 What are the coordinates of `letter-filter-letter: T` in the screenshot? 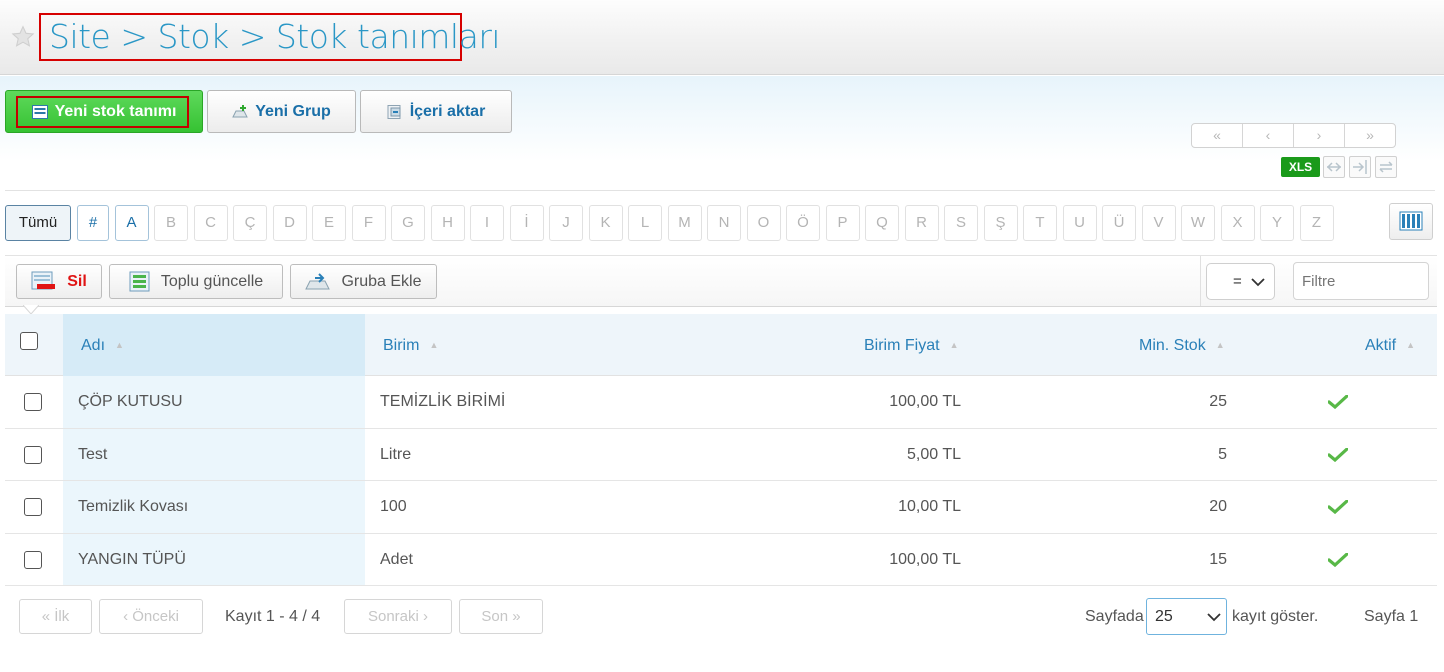 It's located at (1040, 223).